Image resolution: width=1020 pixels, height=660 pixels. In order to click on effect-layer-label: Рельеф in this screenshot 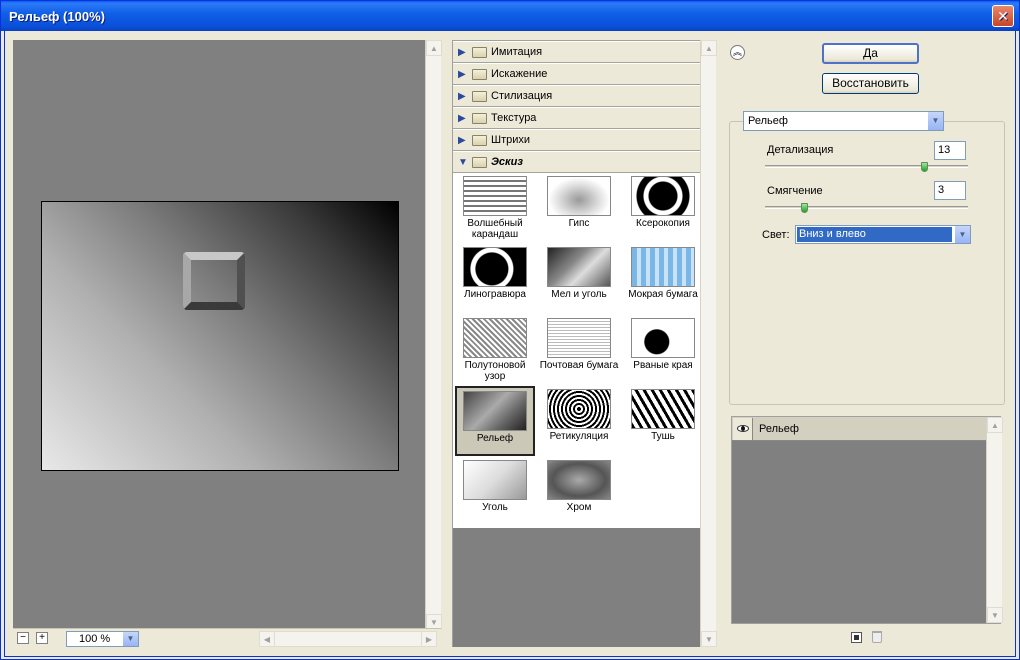, I will do `click(779, 428)`.